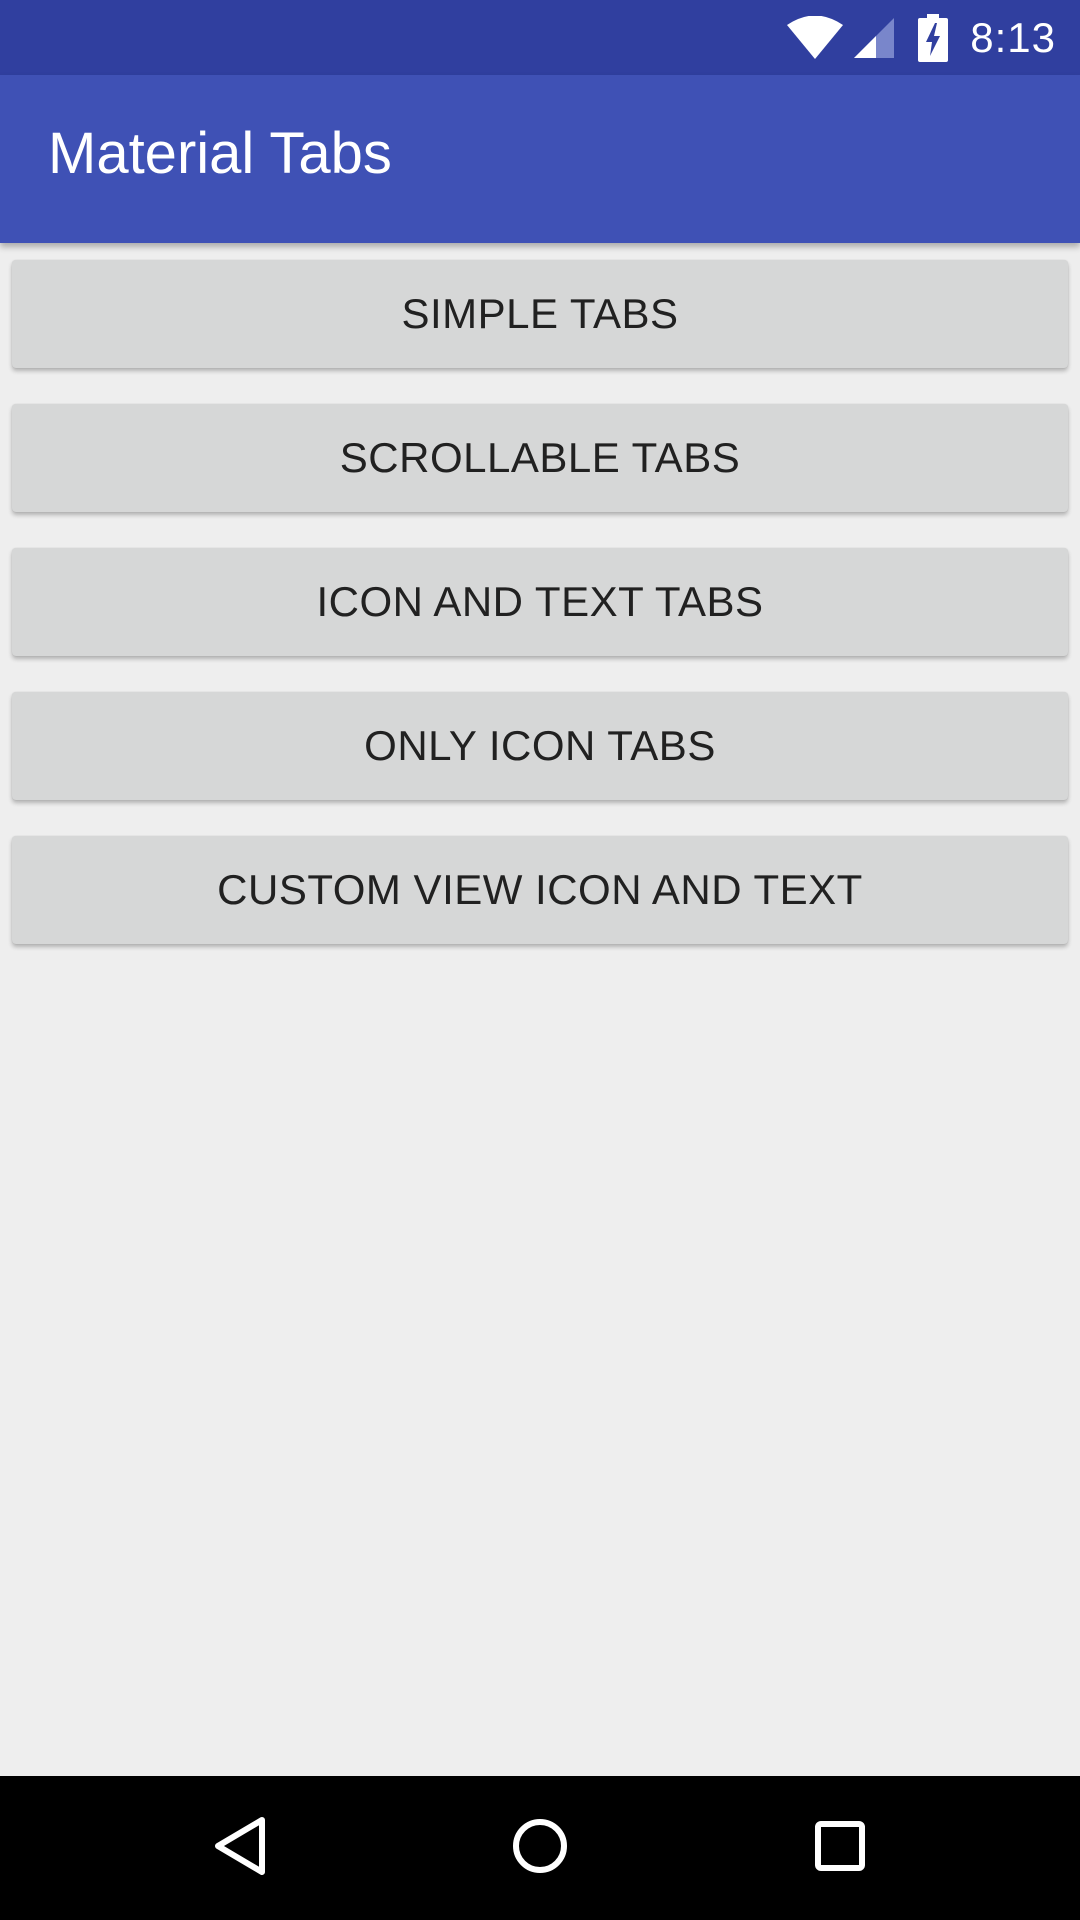  What do you see at coordinates (933, 37) in the screenshot?
I see `battery-charging-icon` at bounding box center [933, 37].